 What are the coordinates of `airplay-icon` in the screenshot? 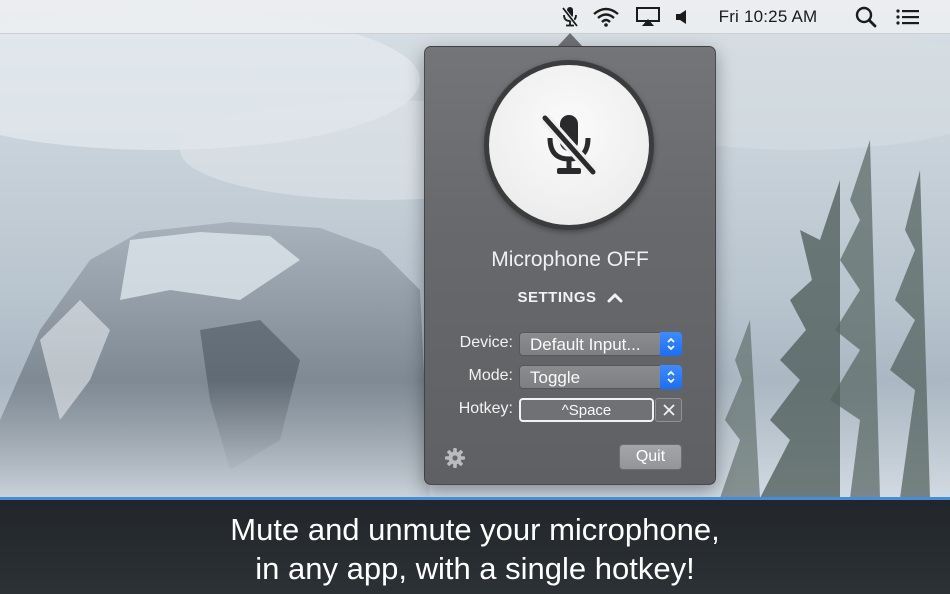 It's located at (648, 16).